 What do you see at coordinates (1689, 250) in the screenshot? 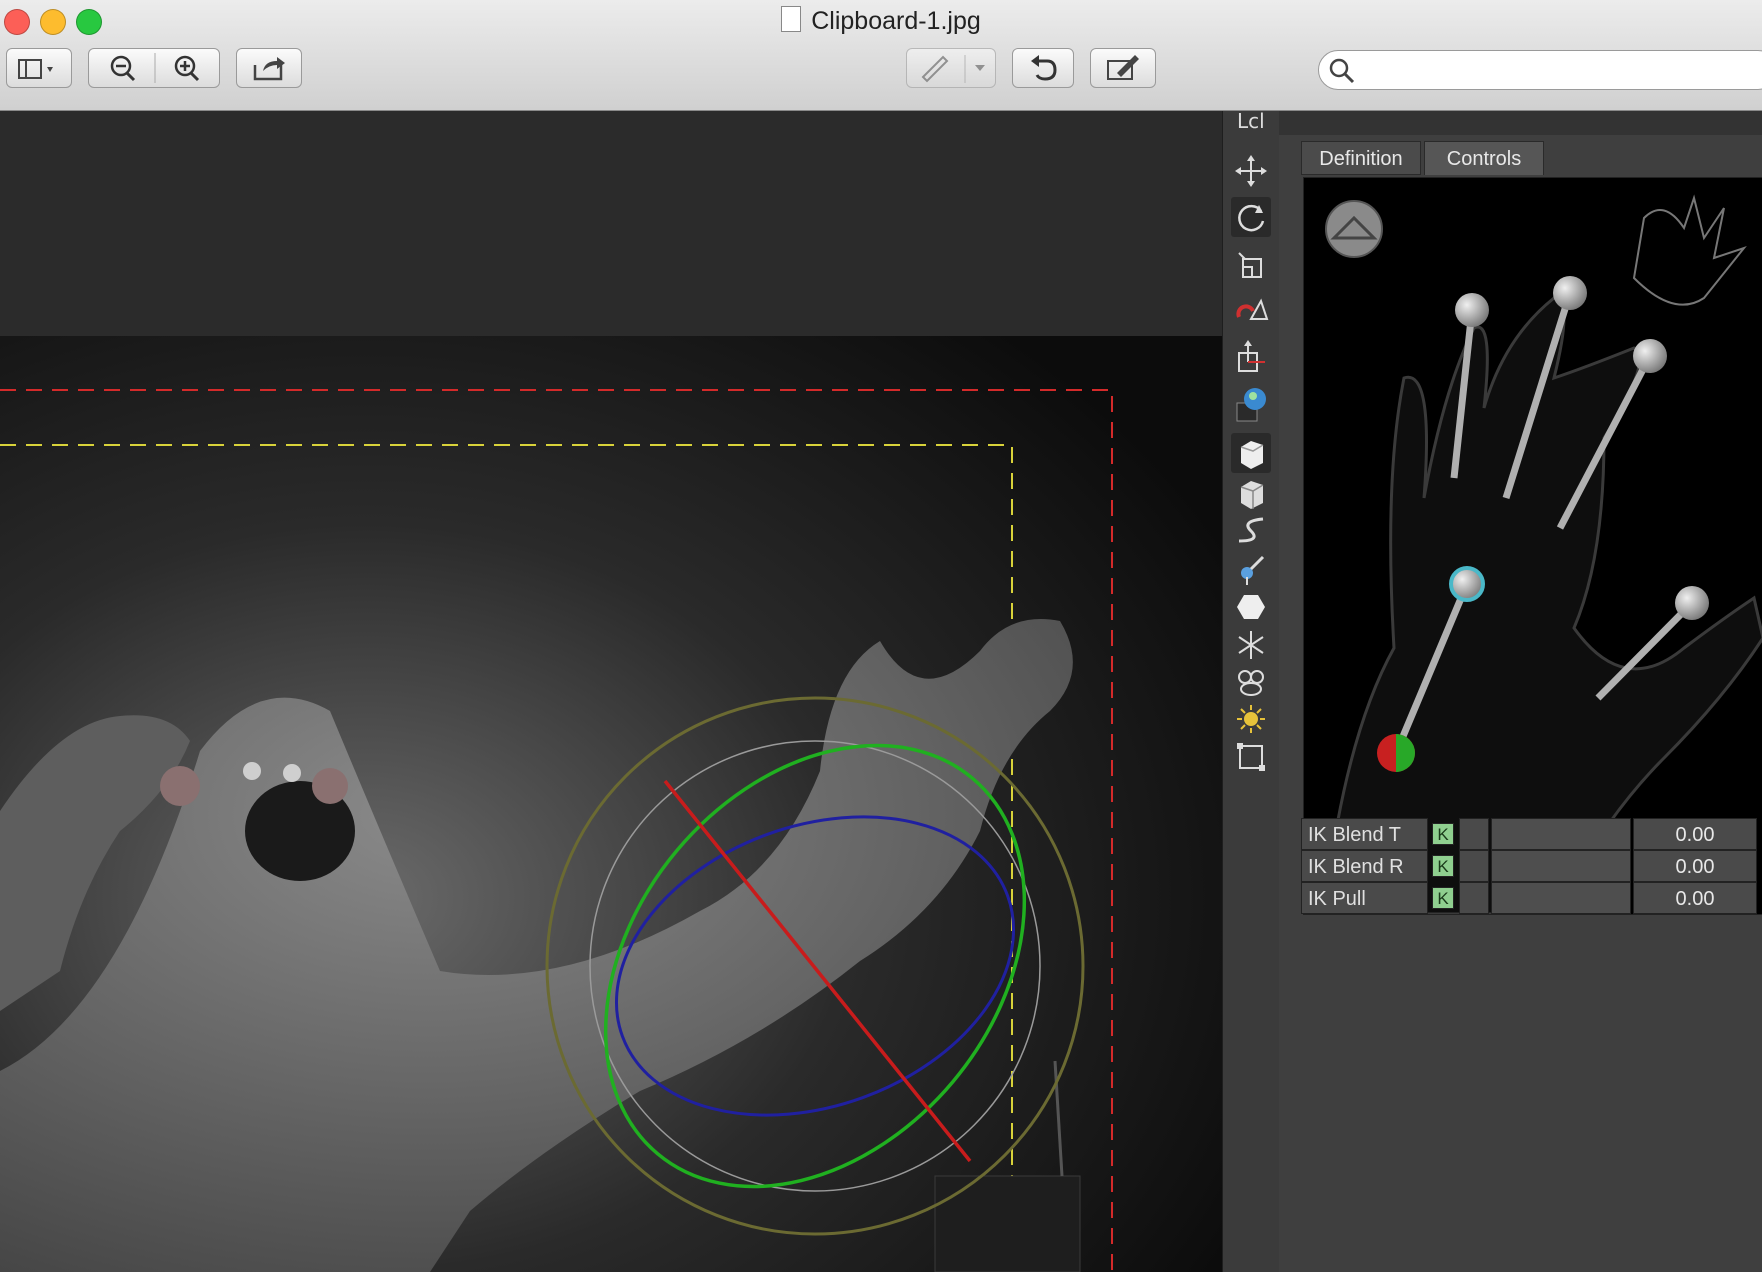
I see `hand-icon` at bounding box center [1689, 250].